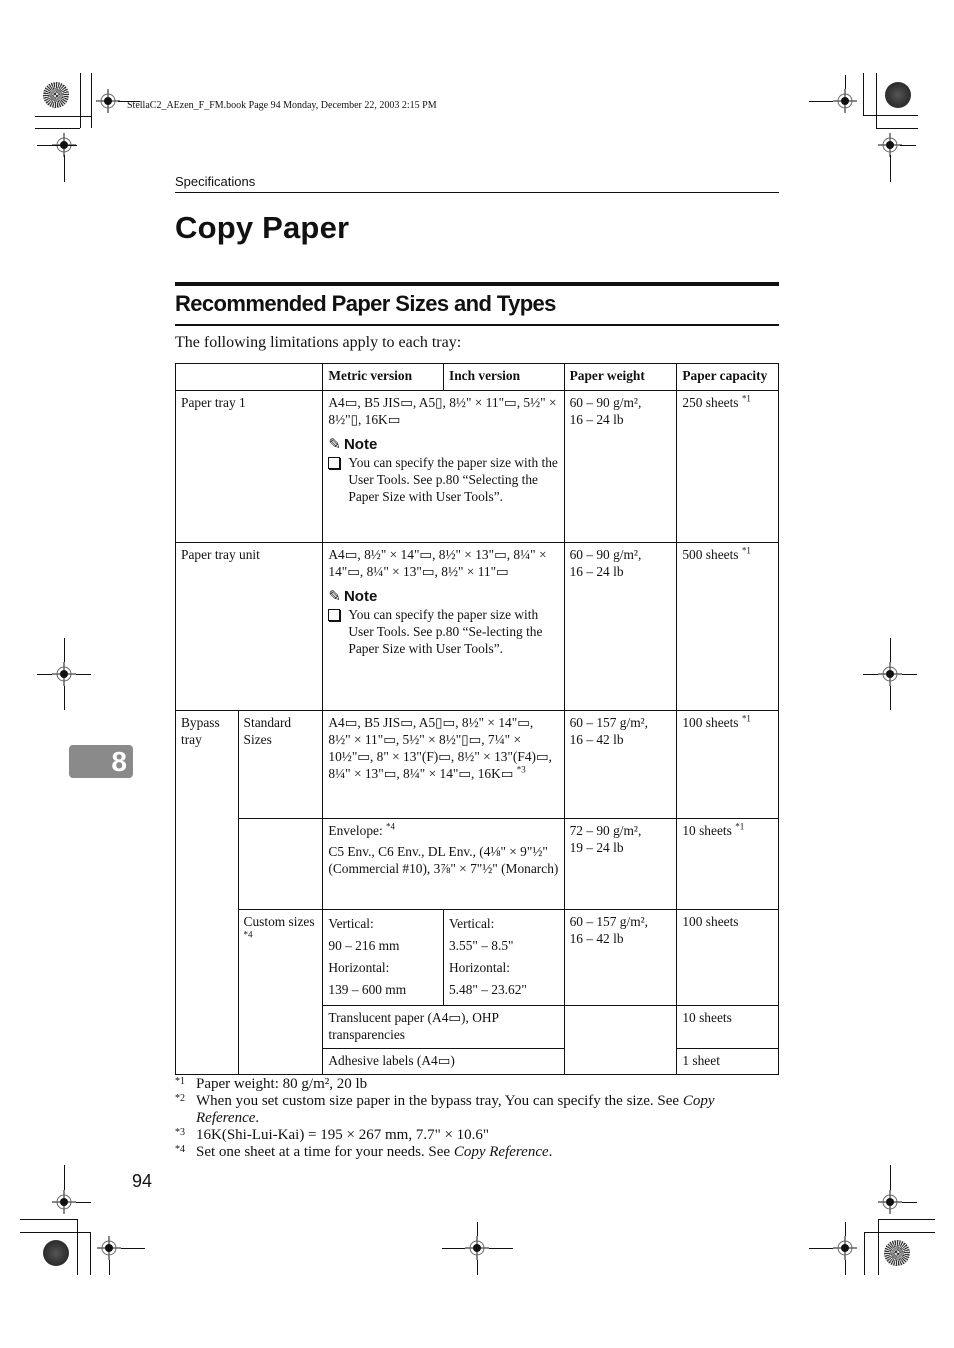 This screenshot has height=1348, width=954. I want to click on special-paper-cell: Adhesive labels (A4▭), so click(443, 1061).